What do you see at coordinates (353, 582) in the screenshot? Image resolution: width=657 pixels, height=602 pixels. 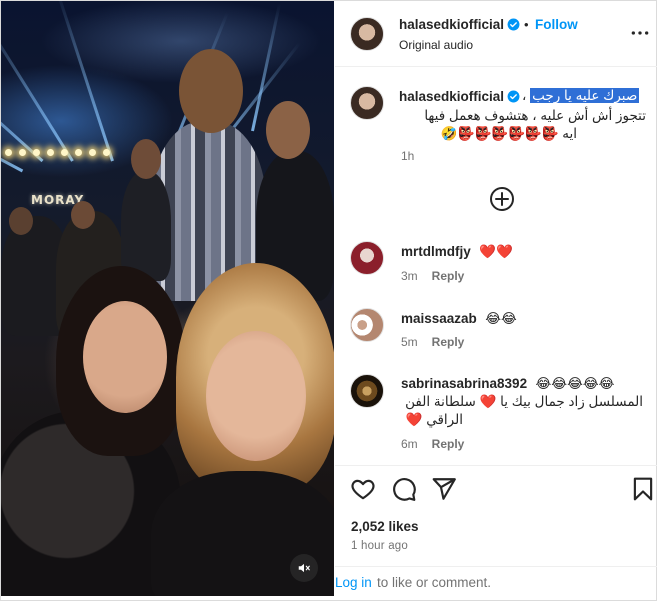 I see `login-link: Log in` at bounding box center [353, 582].